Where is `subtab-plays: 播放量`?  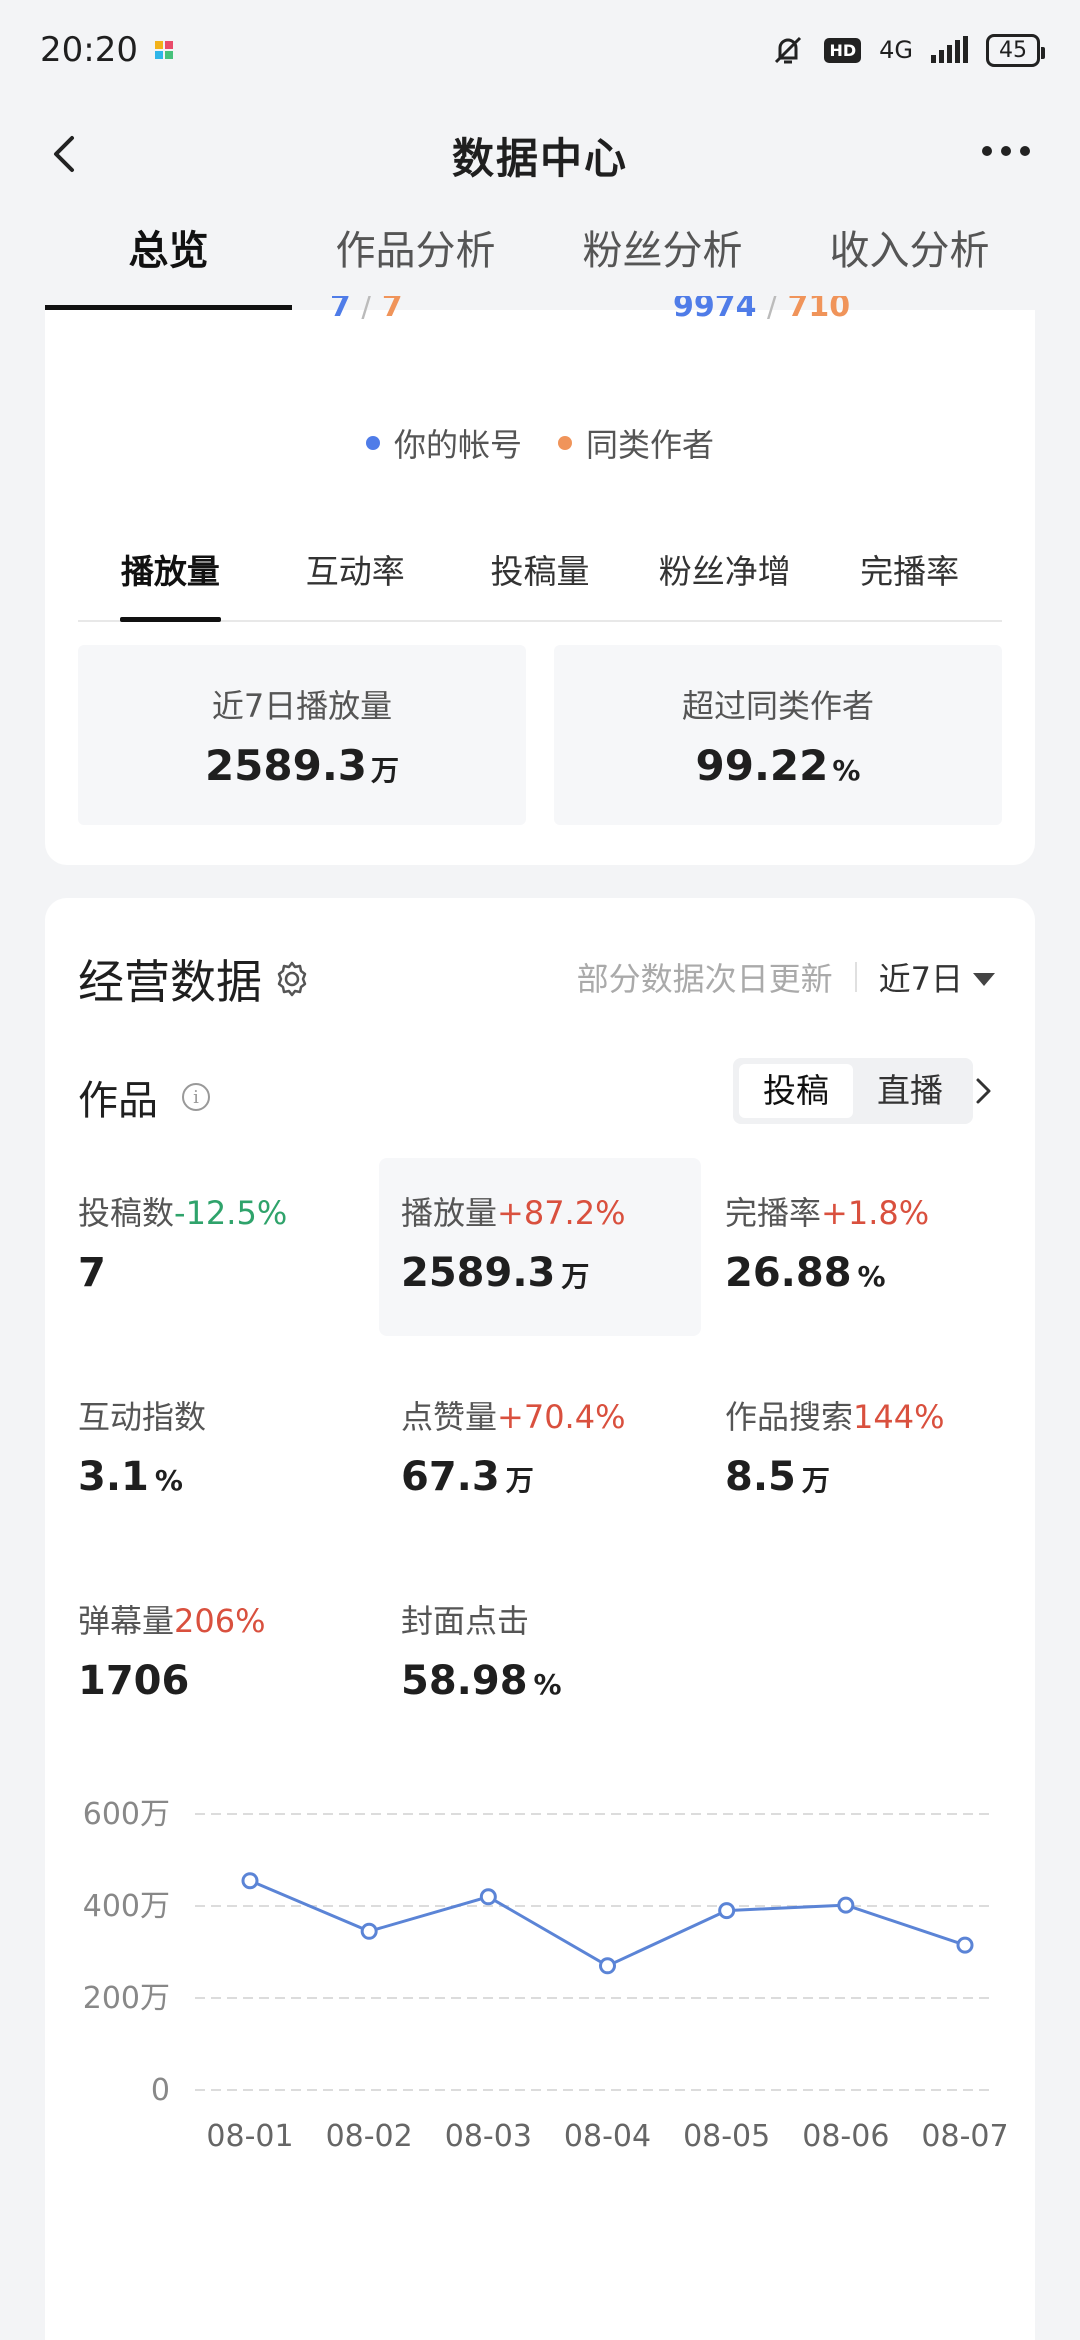
subtab-plays: 播放量 is located at coordinates (170, 576).